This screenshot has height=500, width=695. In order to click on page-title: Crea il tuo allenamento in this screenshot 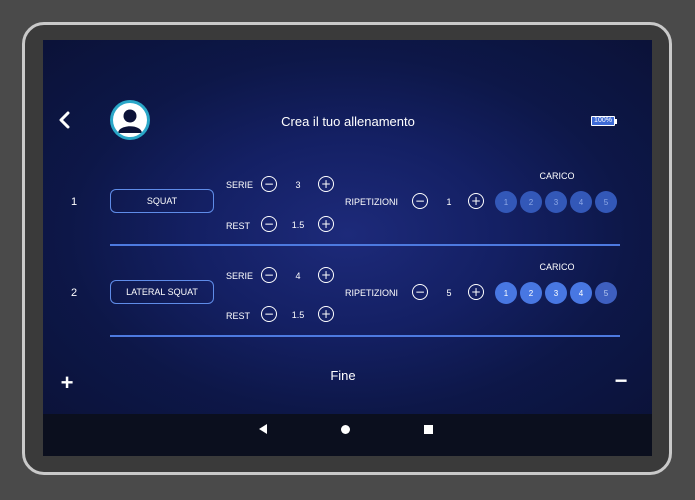, I will do `click(348, 121)`.